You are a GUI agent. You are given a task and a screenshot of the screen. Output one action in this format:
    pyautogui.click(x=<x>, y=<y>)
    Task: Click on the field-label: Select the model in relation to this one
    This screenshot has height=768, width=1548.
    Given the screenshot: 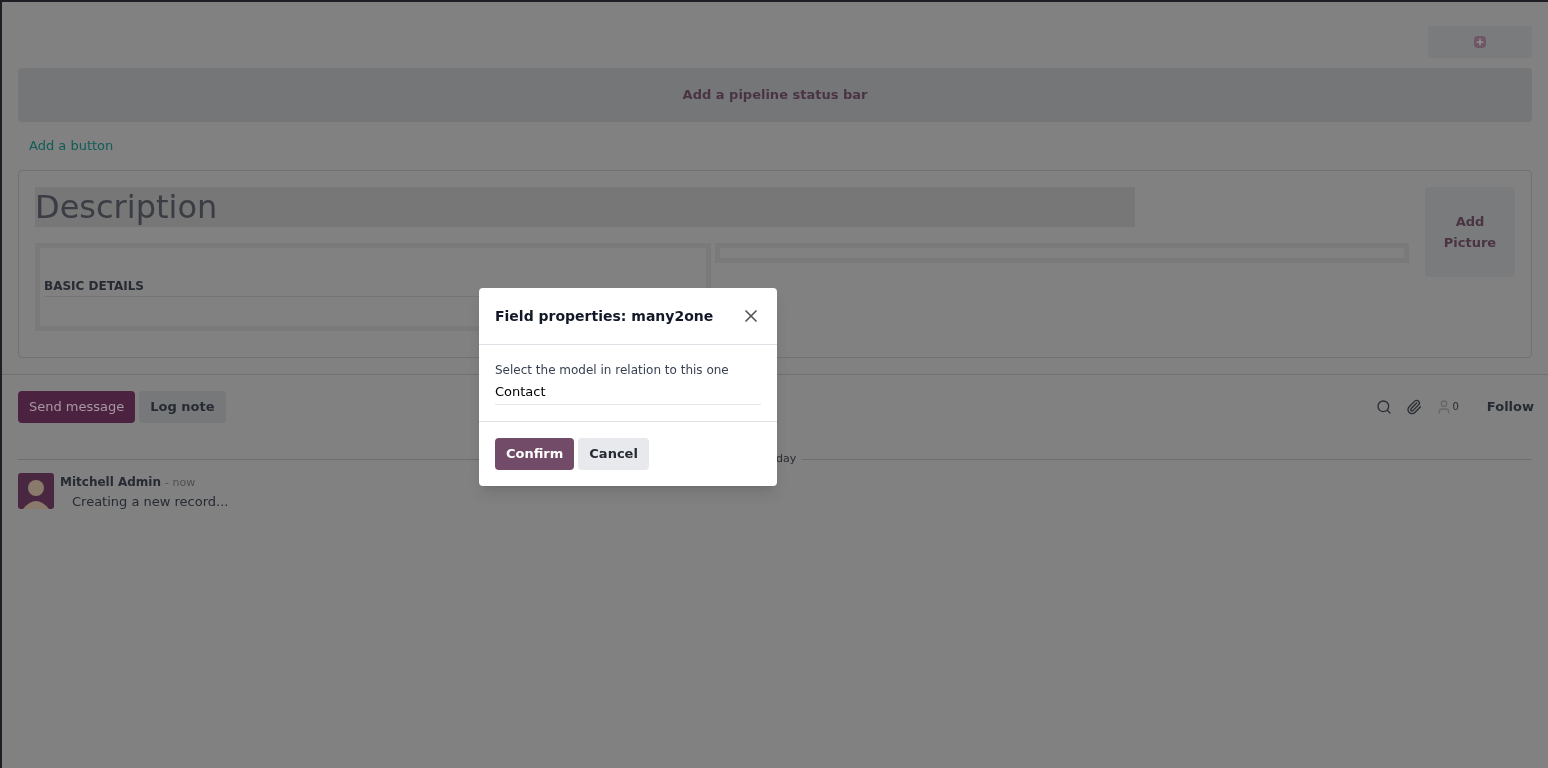 What is the action you would take?
    pyautogui.click(x=612, y=370)
    